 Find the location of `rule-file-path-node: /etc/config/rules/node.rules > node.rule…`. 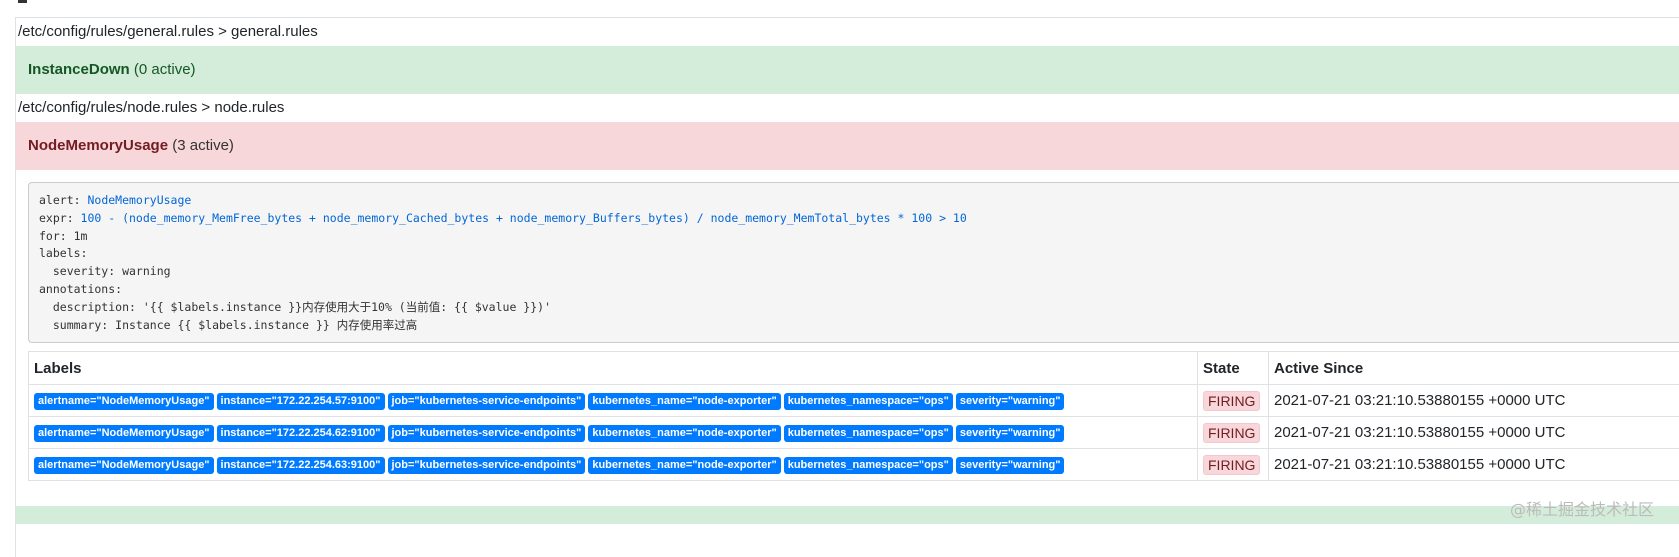

rule-file-path-node: /etc/config/rules/node.rules > node.rule… is located at coordinates (847, 108).